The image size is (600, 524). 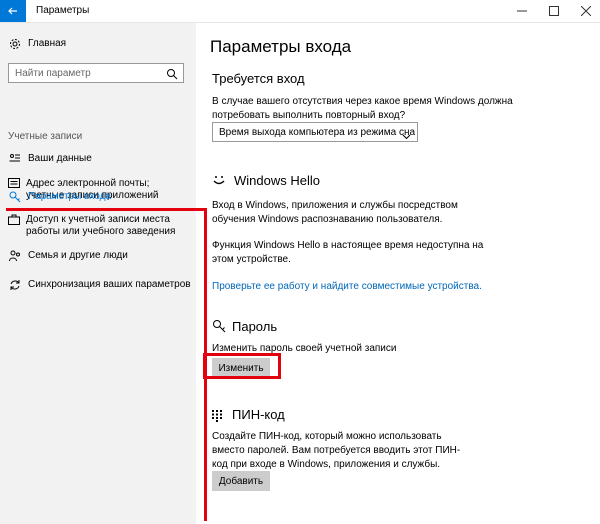 I want to click on pin-heading: ПИН-код, so click(x=258, y=414).